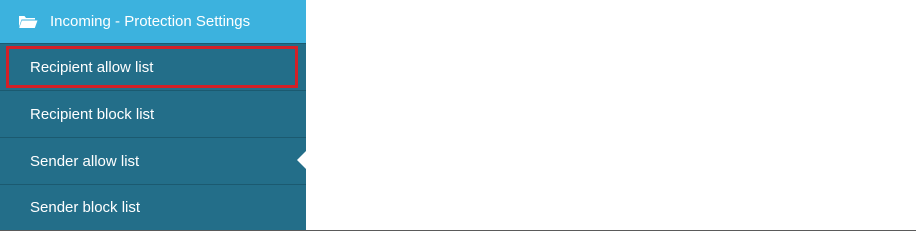 Image resolution: width=916 pixels, height=240 pixels. Describe the element at coordinates (28, 21) in the screenshot. I see `folder-open-icon` at that location.